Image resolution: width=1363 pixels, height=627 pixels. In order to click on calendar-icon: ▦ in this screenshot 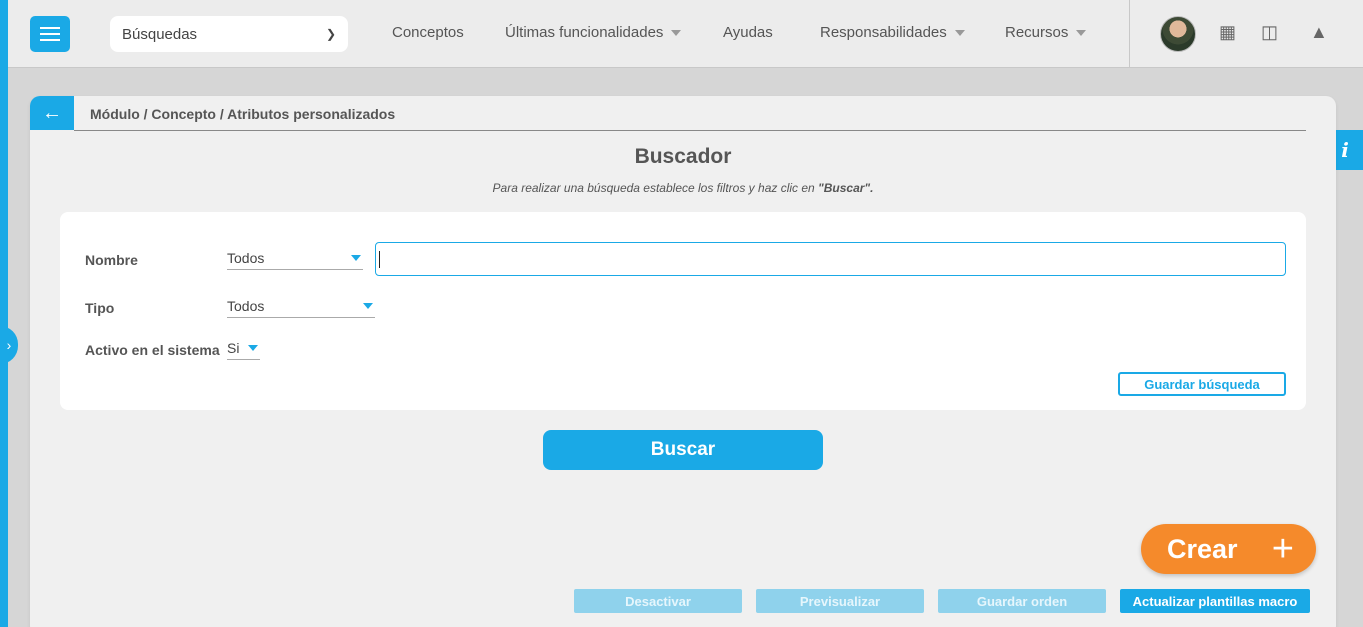, I will do `click(1227, 32)`.